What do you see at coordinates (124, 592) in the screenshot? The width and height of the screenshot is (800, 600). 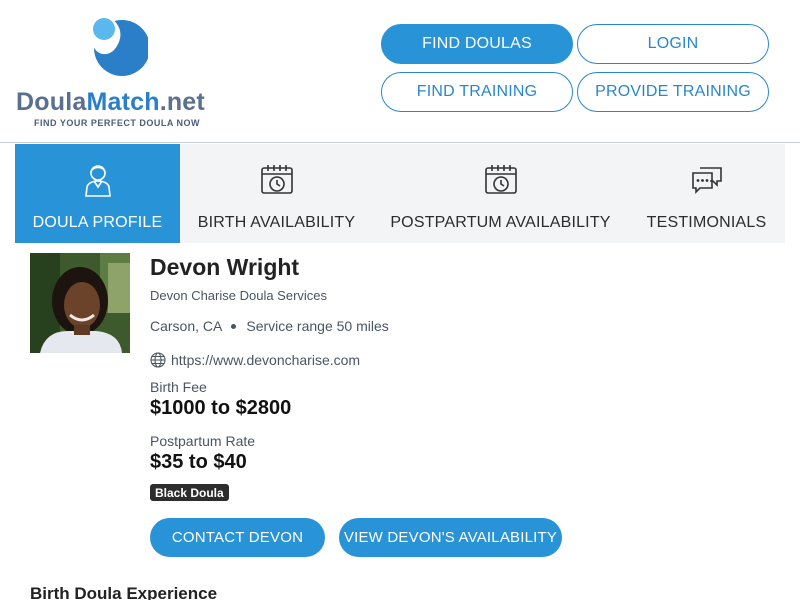 I see `birth-doula-experience-heading: Birth Doula Experience` at bounding box center [124, 592].